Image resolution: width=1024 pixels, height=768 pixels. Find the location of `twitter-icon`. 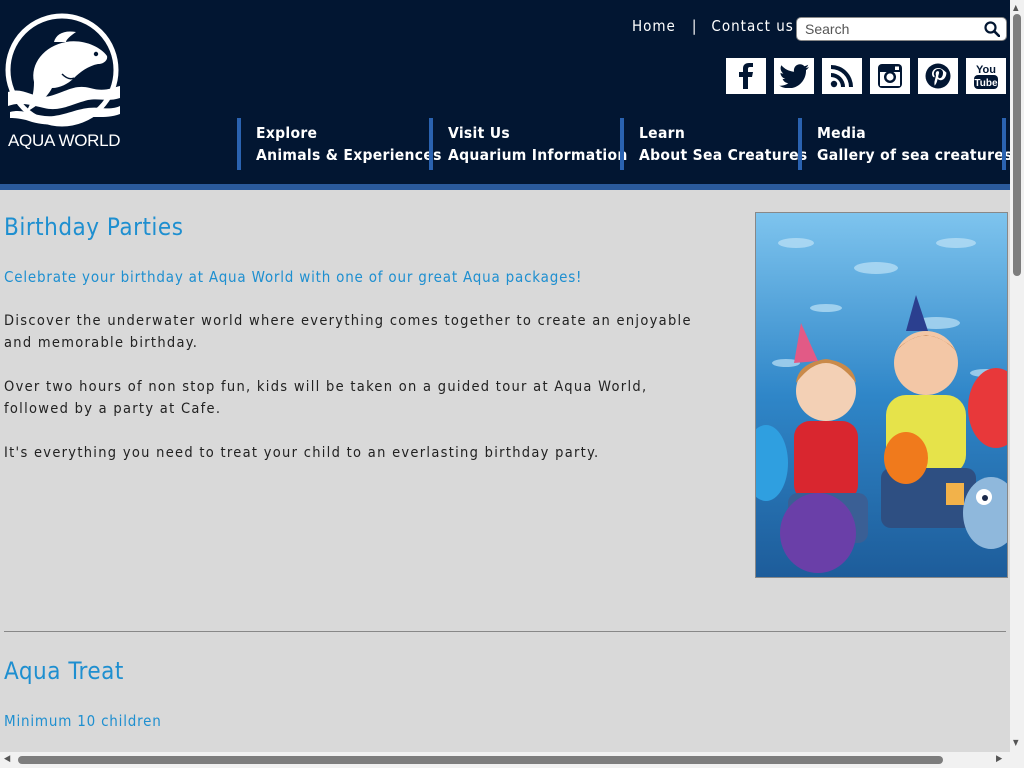

twitter-icon is located at coordinates (794, 76).